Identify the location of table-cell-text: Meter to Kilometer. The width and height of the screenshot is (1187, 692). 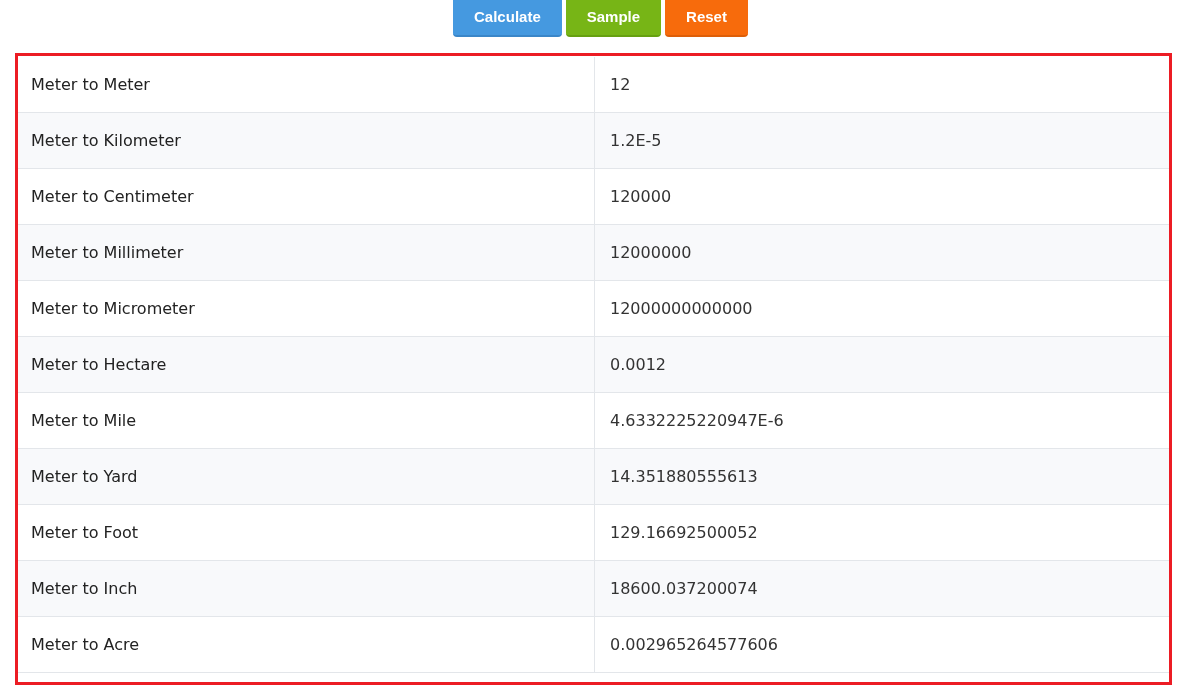
(106, 140).